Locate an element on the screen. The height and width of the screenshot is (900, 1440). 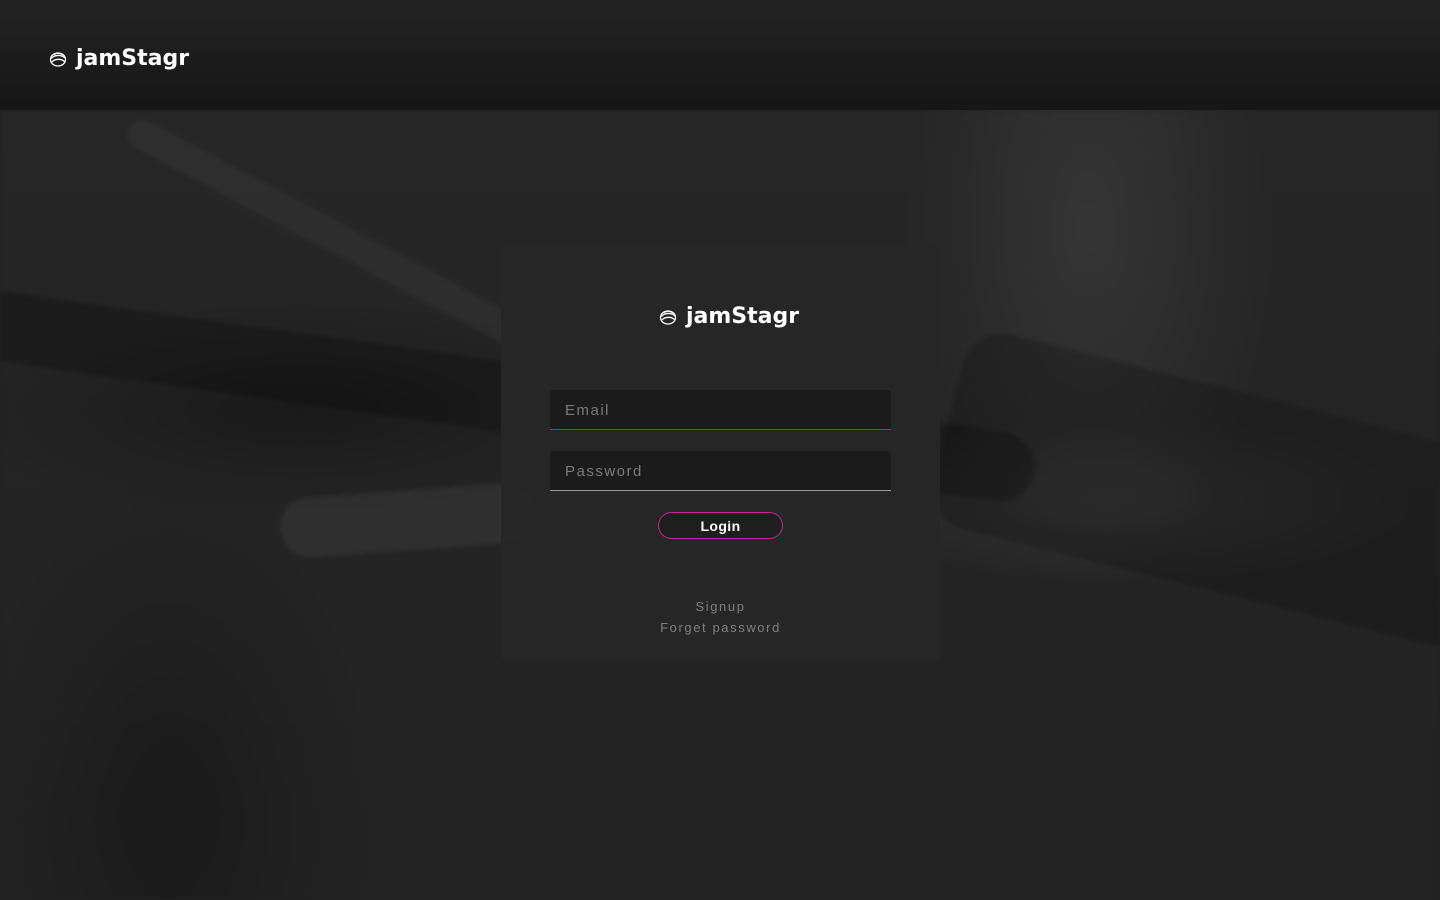
card-logo: jamStagr is located at coordinates (728, 316).